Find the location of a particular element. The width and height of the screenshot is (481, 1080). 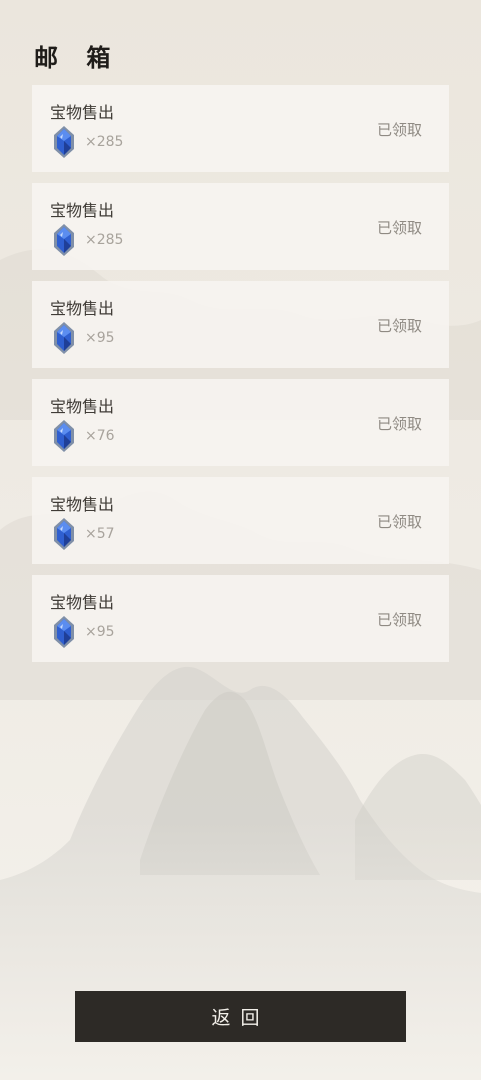

mail-item: 宝物售出 ×76 已领取 is located at coordinates (240, 422).